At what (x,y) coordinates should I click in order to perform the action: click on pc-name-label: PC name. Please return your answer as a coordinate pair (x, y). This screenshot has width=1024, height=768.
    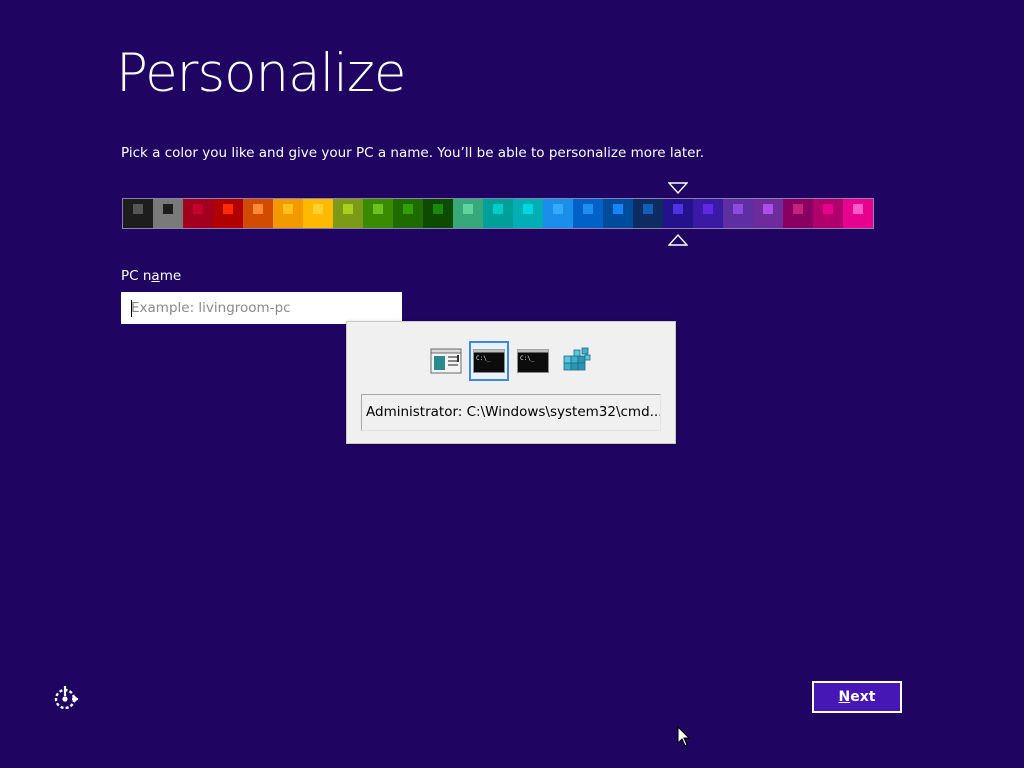
    Looking at the image, I should click on (151, 276).